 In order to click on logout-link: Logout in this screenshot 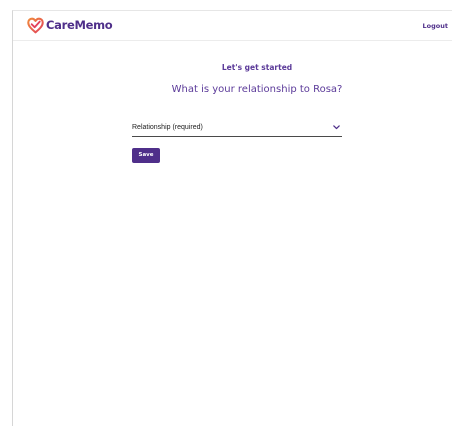, I will do `click(435, 26)`.